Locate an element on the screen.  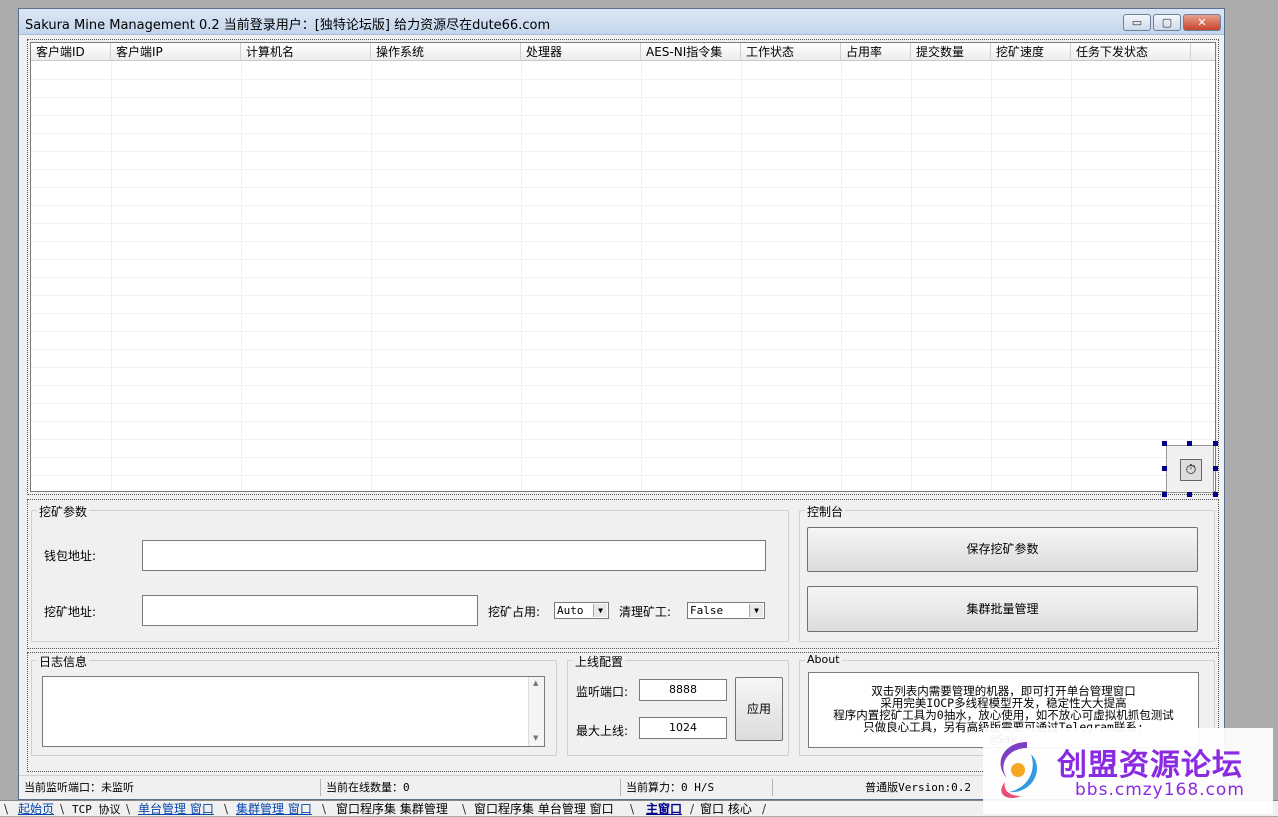
close-button: ✕ is located at coordinates (1202, 22).